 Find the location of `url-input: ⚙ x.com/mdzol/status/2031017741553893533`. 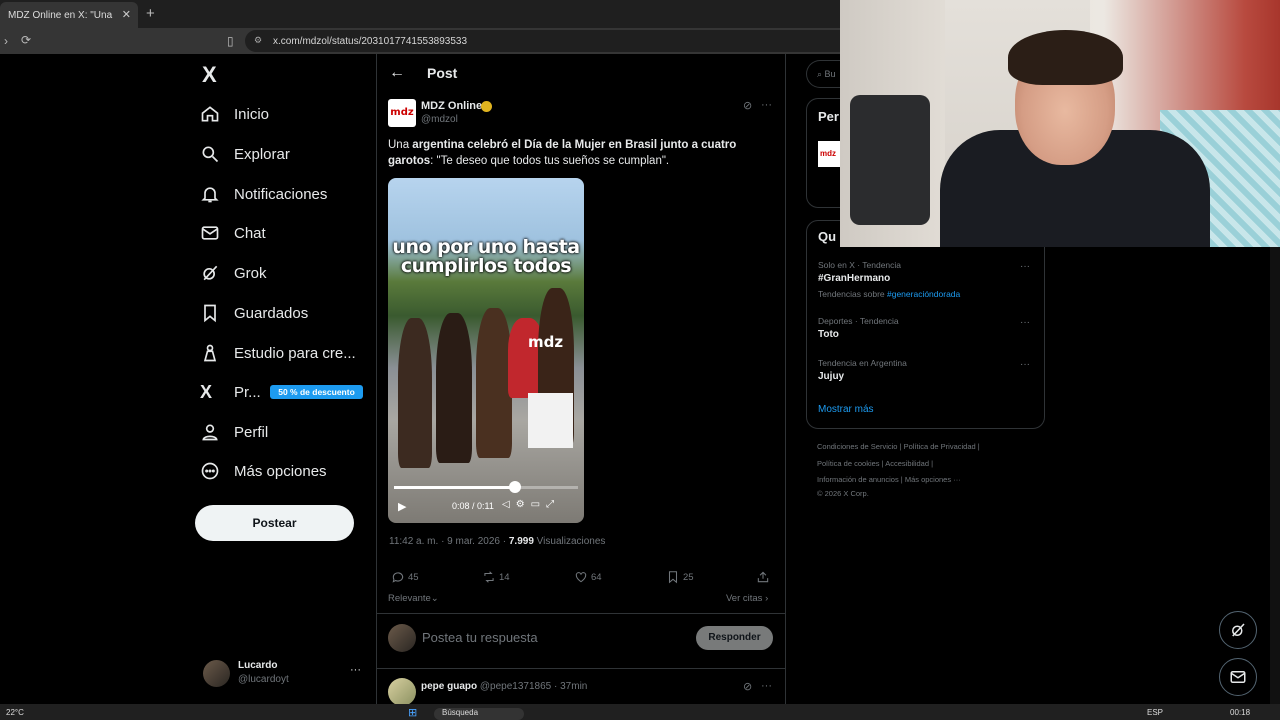

url-input: ⚙ x.com/mdzol/status/2031017741553893533 is located at coordinates (542, 41).